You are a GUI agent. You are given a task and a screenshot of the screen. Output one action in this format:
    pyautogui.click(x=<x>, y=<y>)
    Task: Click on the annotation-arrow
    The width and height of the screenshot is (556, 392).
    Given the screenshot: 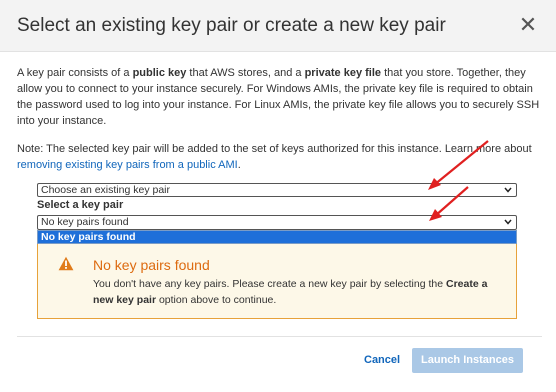 What is the action you would take?
    pyautogui.click(x=449, y=203)
    